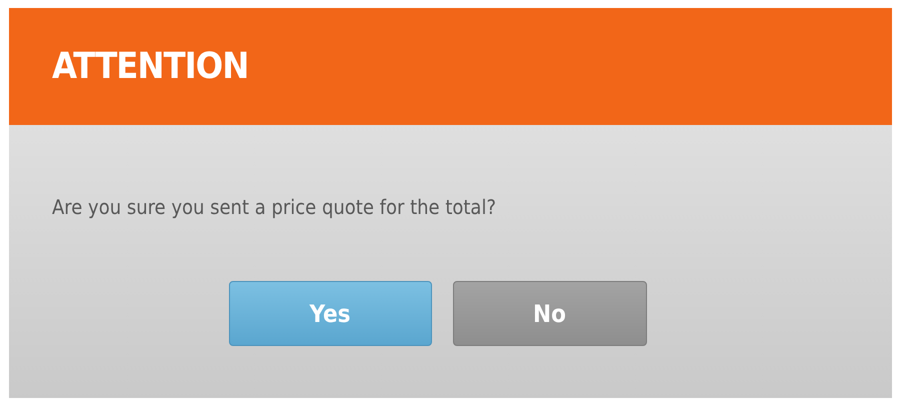 The height and width of the screenshot is (403, 899). I want to click on dialog-title: ATTENTION, so click(150, 66).